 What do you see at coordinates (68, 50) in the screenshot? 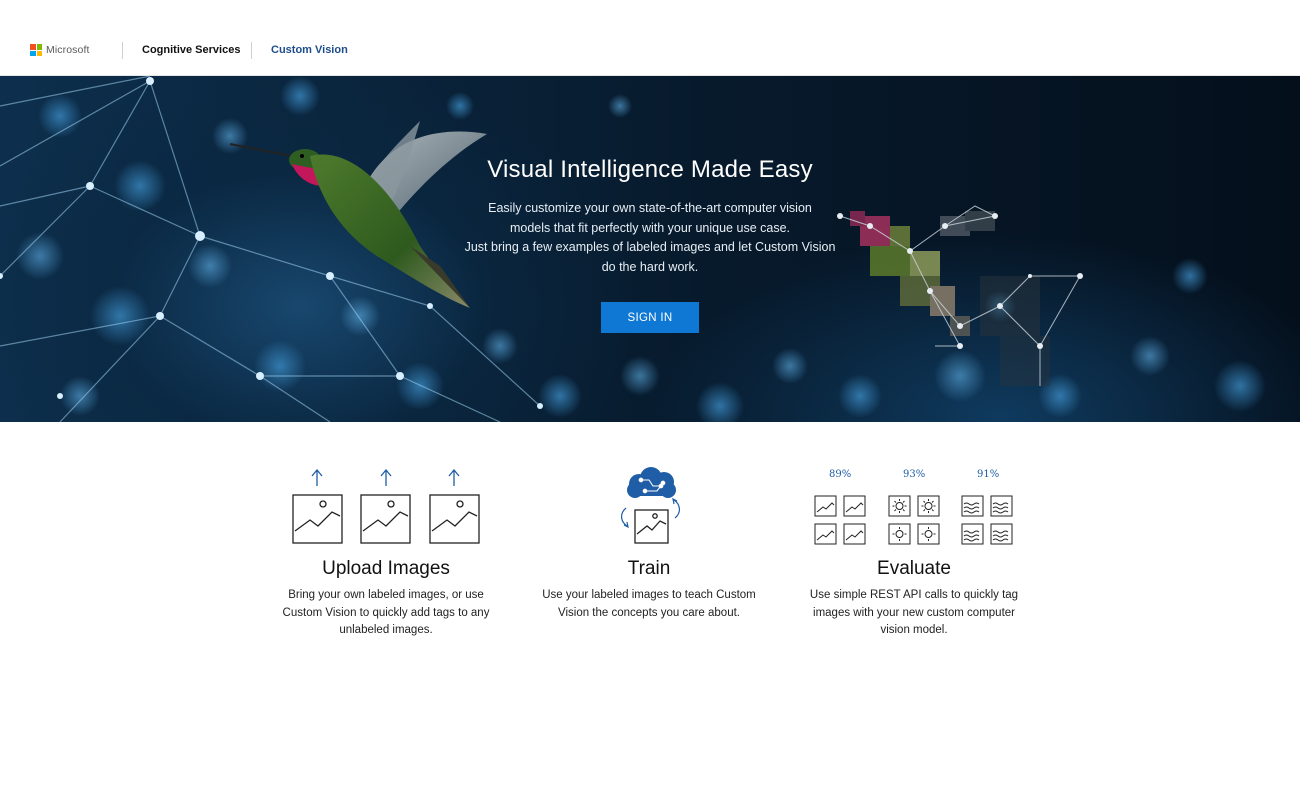
I see `microsoft-wordmark: Microsoft` at bounding box center [68, 50].